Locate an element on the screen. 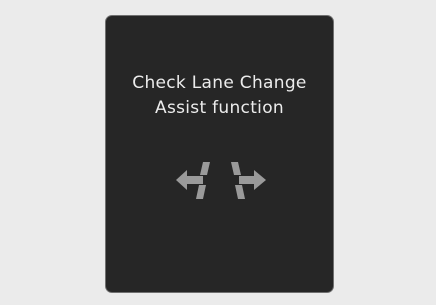  left-arrow-head is located at coordinates (181, 180).